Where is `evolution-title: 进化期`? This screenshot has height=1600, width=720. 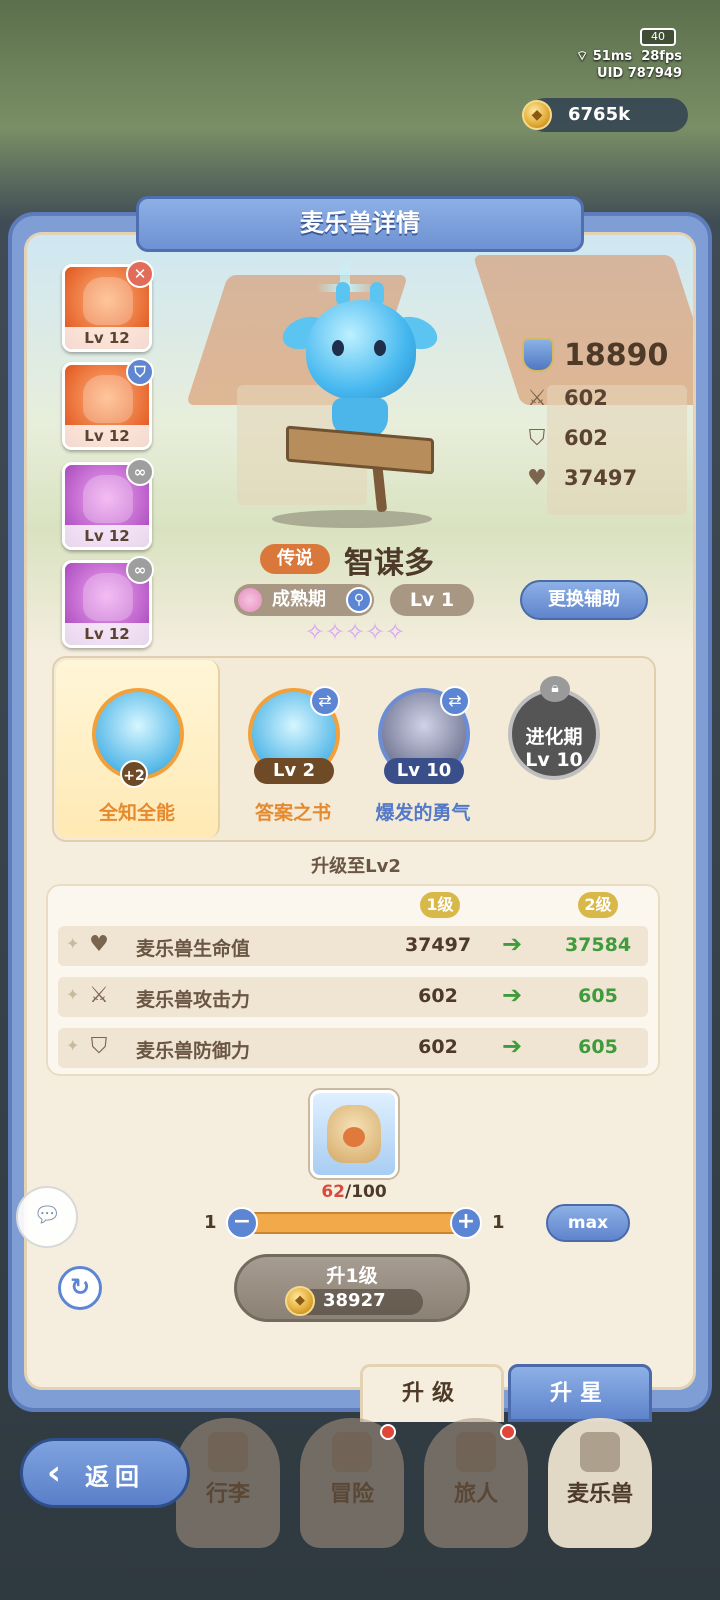
evolution-title: 进化期 is located at coordinates (554, 737).